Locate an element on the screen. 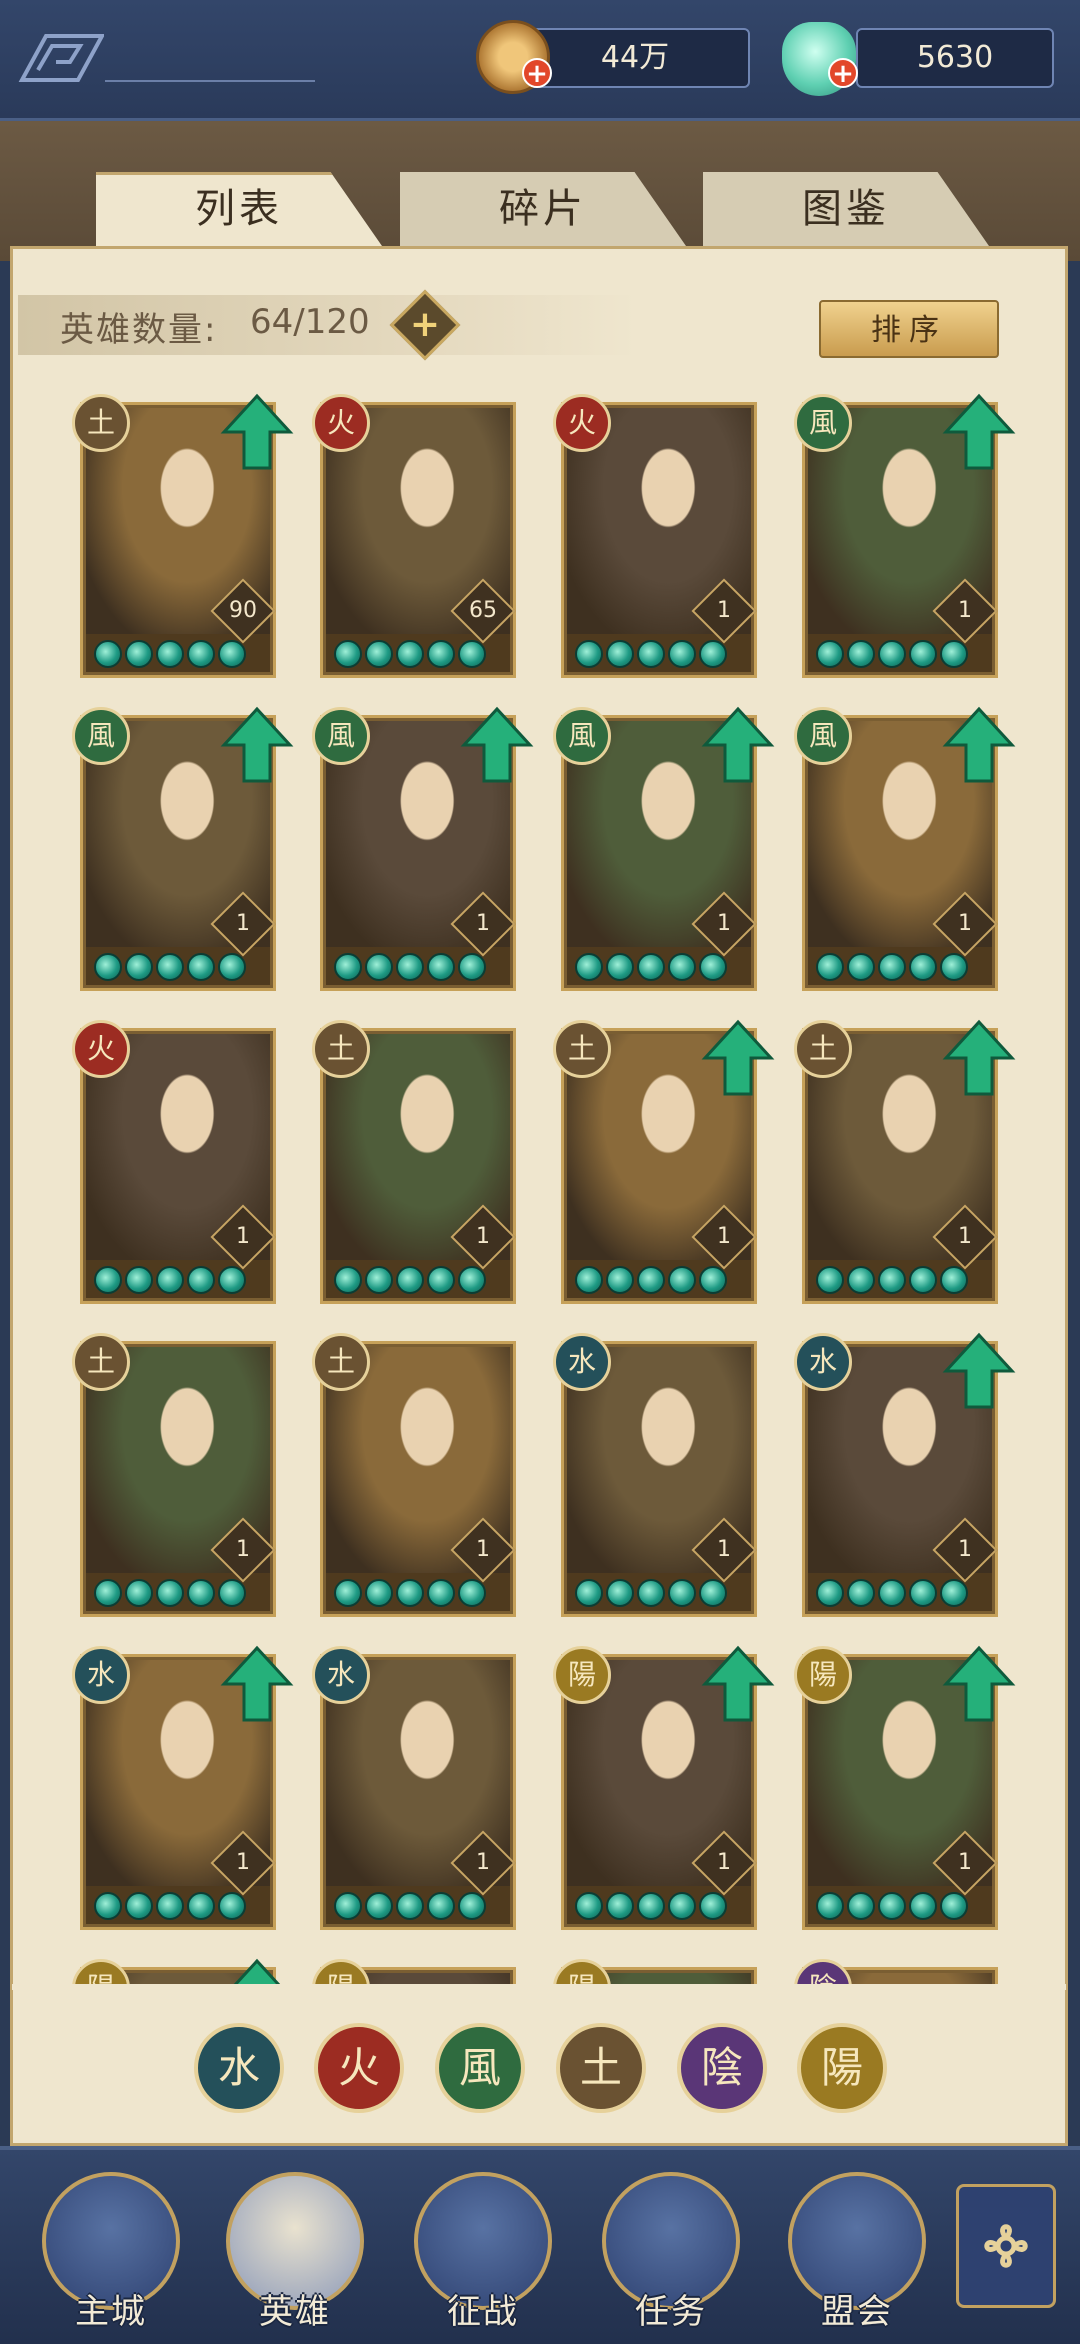 The width and height of the screenshot is (1080, 2344). more-menu-button is located at coordinates (1006, 2246).